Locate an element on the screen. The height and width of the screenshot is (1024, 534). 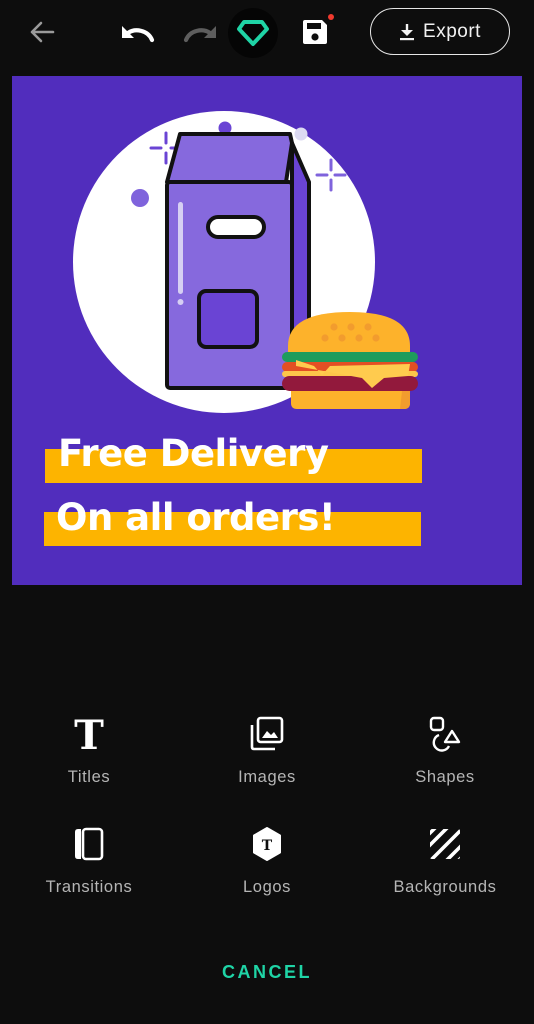
premium-button is located at coordinates (253, 33).